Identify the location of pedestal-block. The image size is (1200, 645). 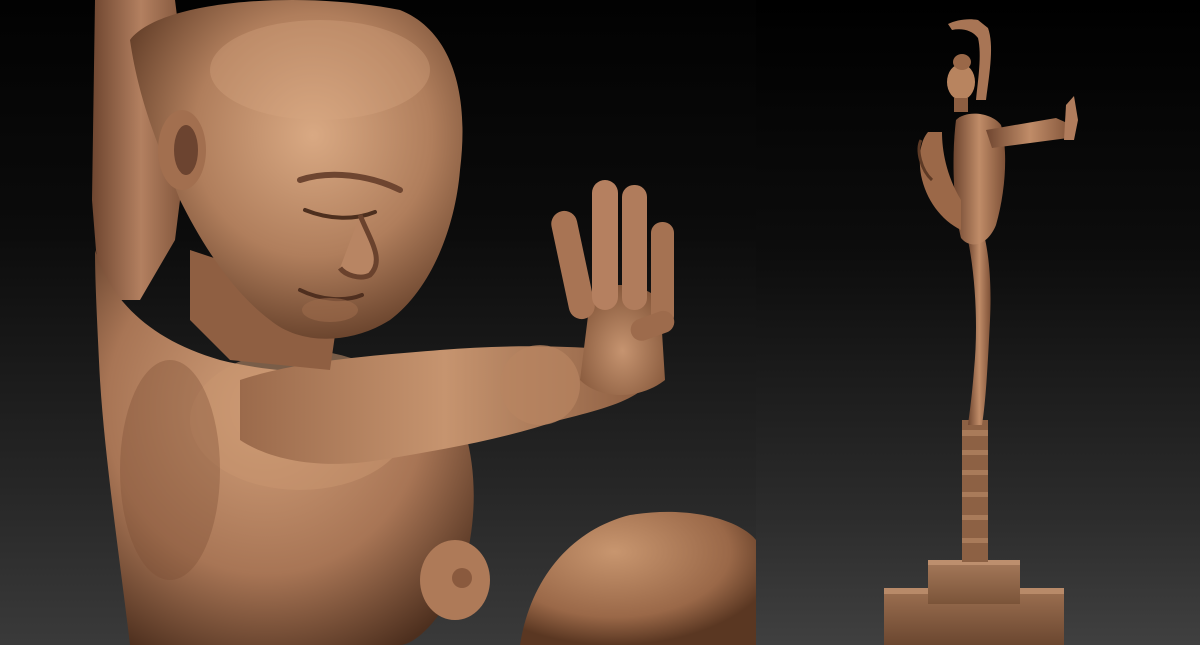
(974, 582).